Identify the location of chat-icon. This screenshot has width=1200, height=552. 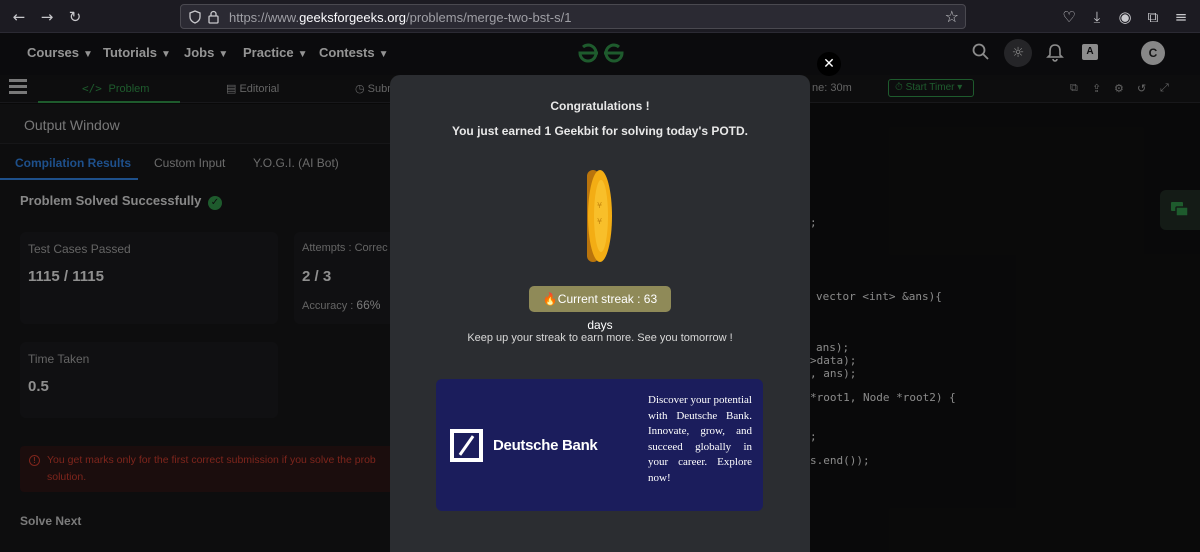
(1180, 209).